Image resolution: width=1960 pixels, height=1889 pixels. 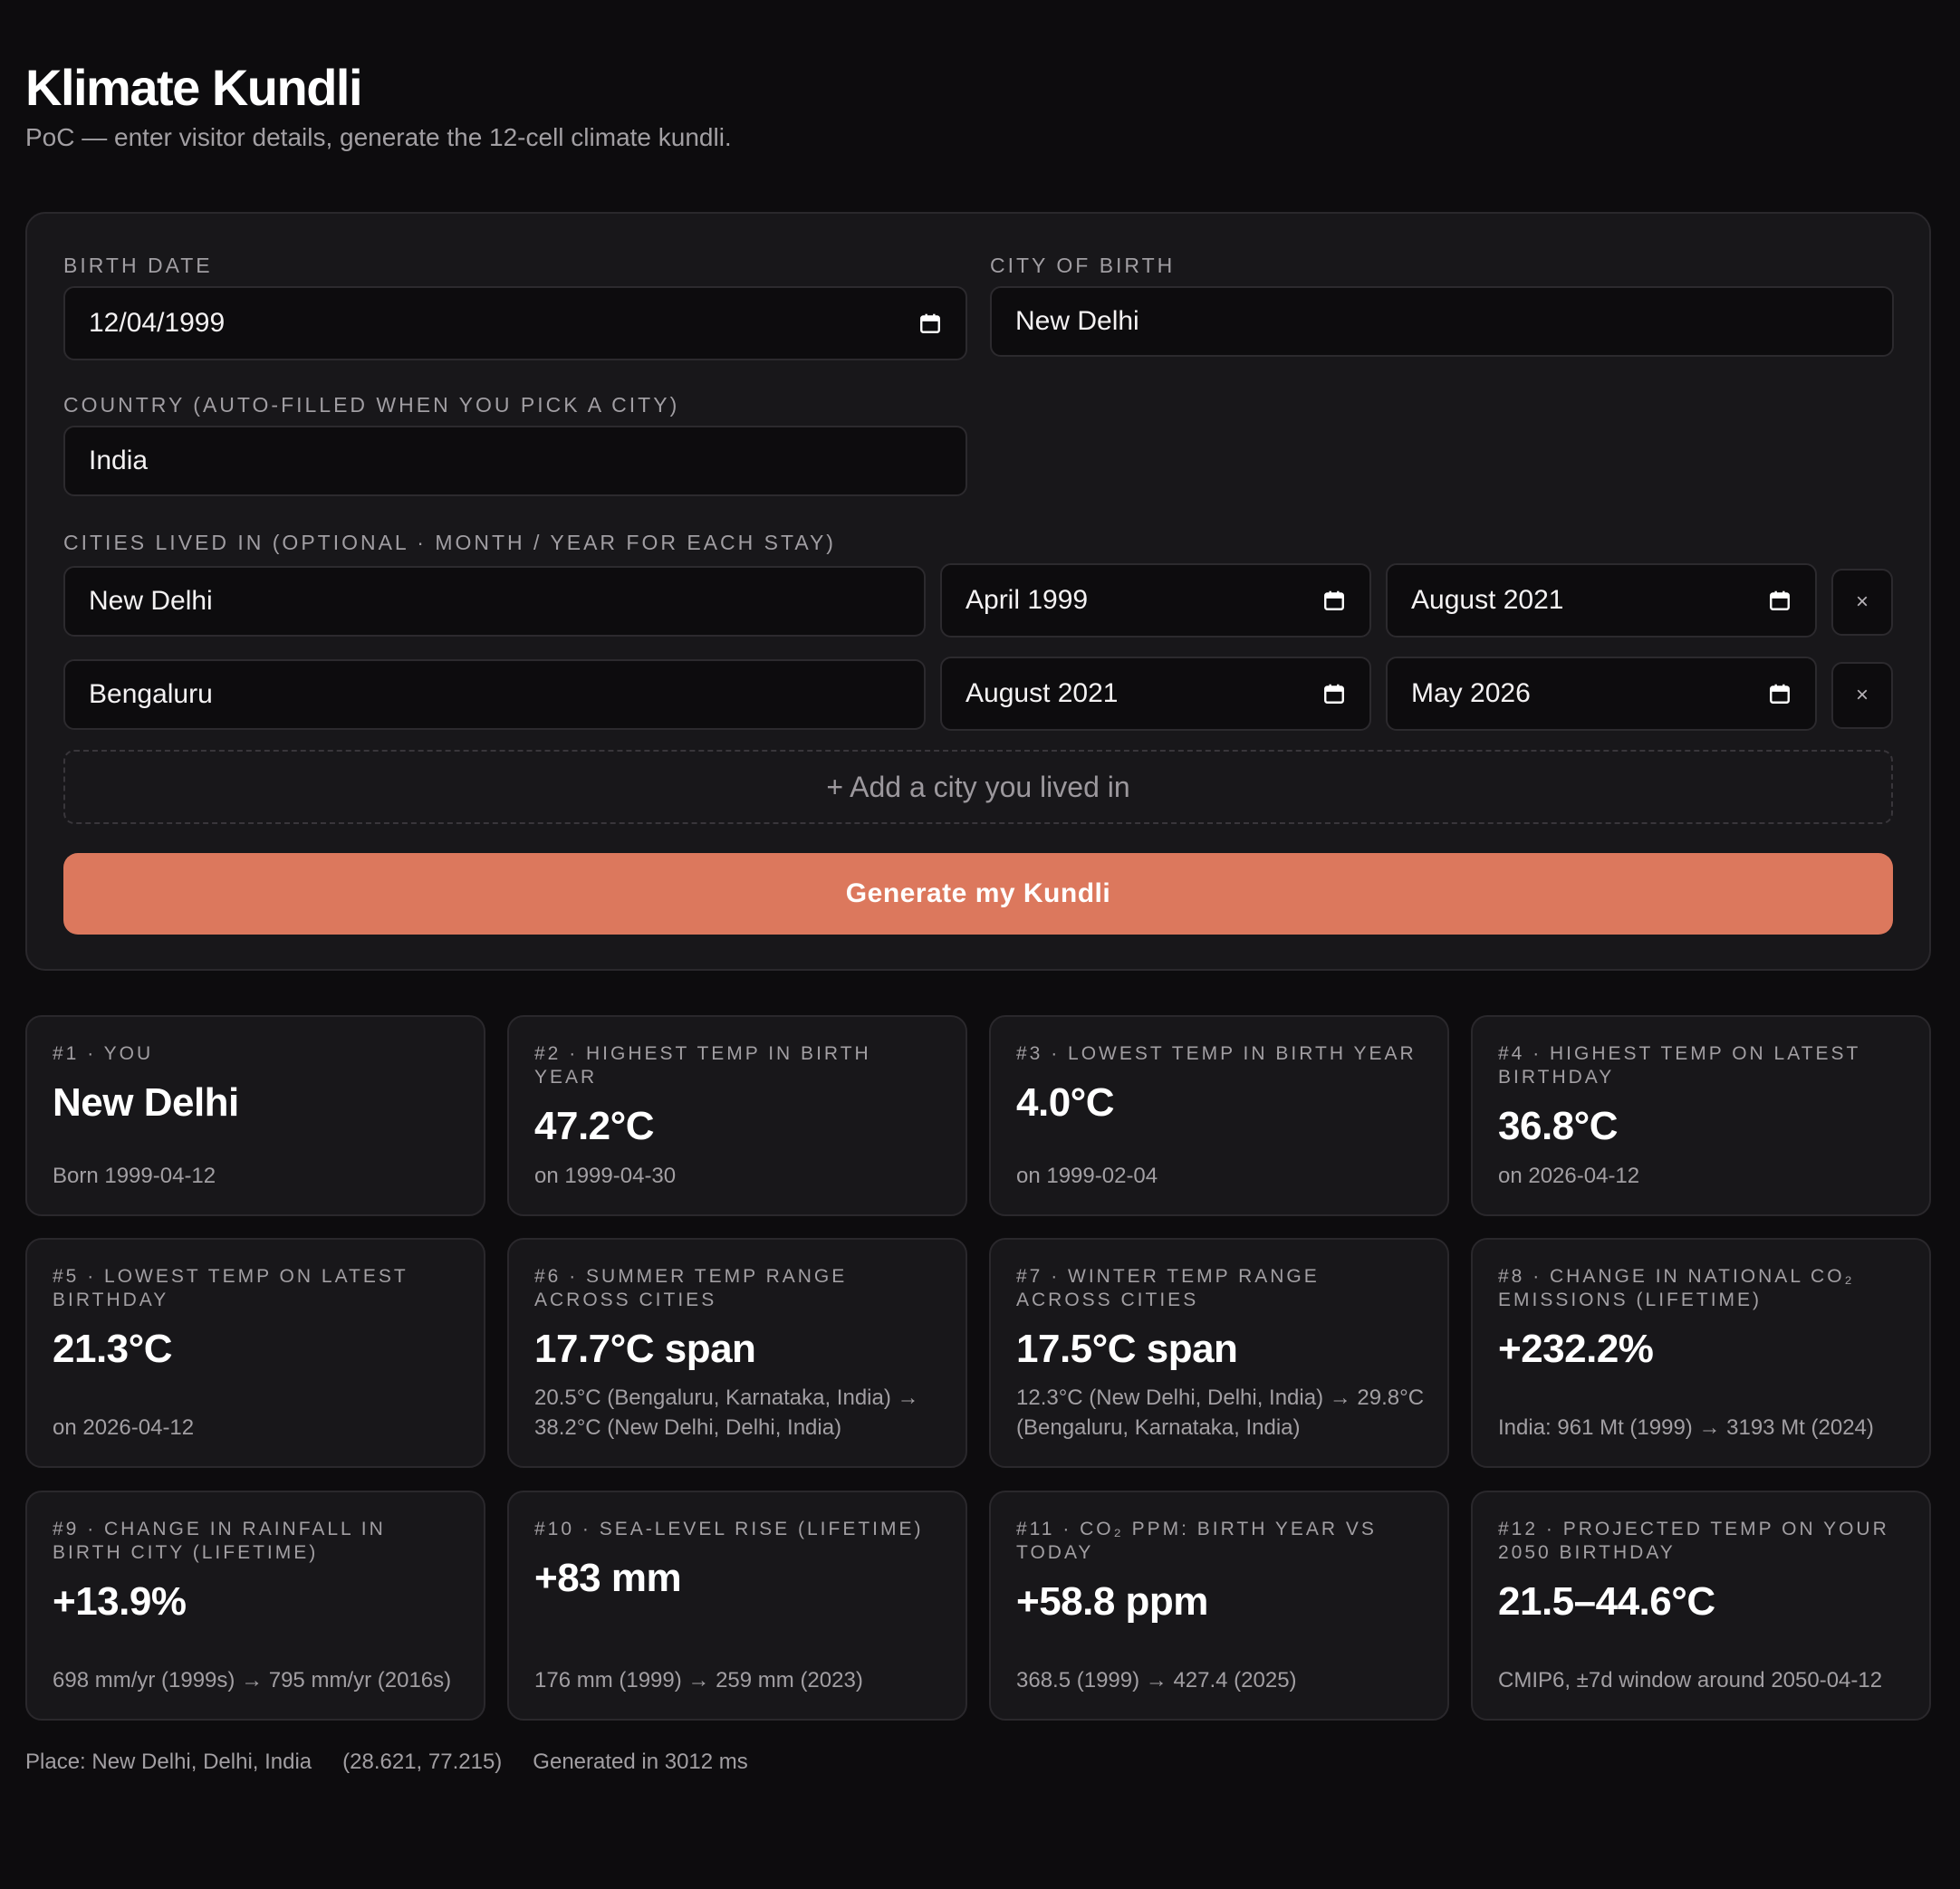 I want to click on cell-value: 21.5–44.6°C, so click(x=1606, y=1602).